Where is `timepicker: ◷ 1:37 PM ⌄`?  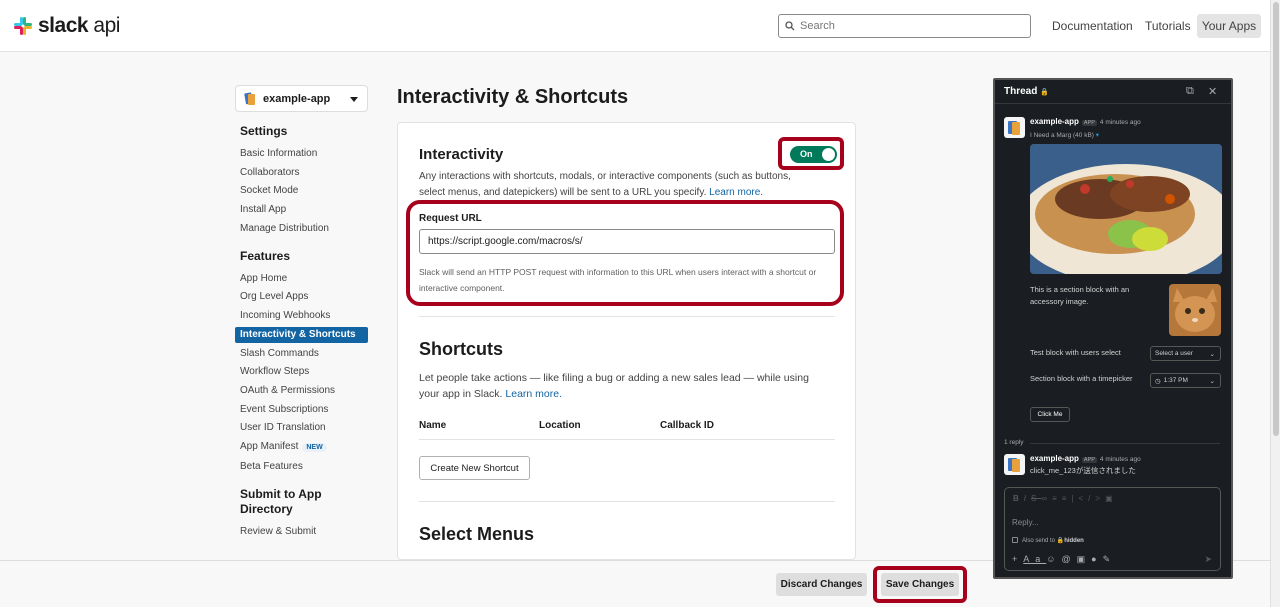
timepicker: ◷ 1:37 PM ⌄ is located at coordinates (1185, 380).